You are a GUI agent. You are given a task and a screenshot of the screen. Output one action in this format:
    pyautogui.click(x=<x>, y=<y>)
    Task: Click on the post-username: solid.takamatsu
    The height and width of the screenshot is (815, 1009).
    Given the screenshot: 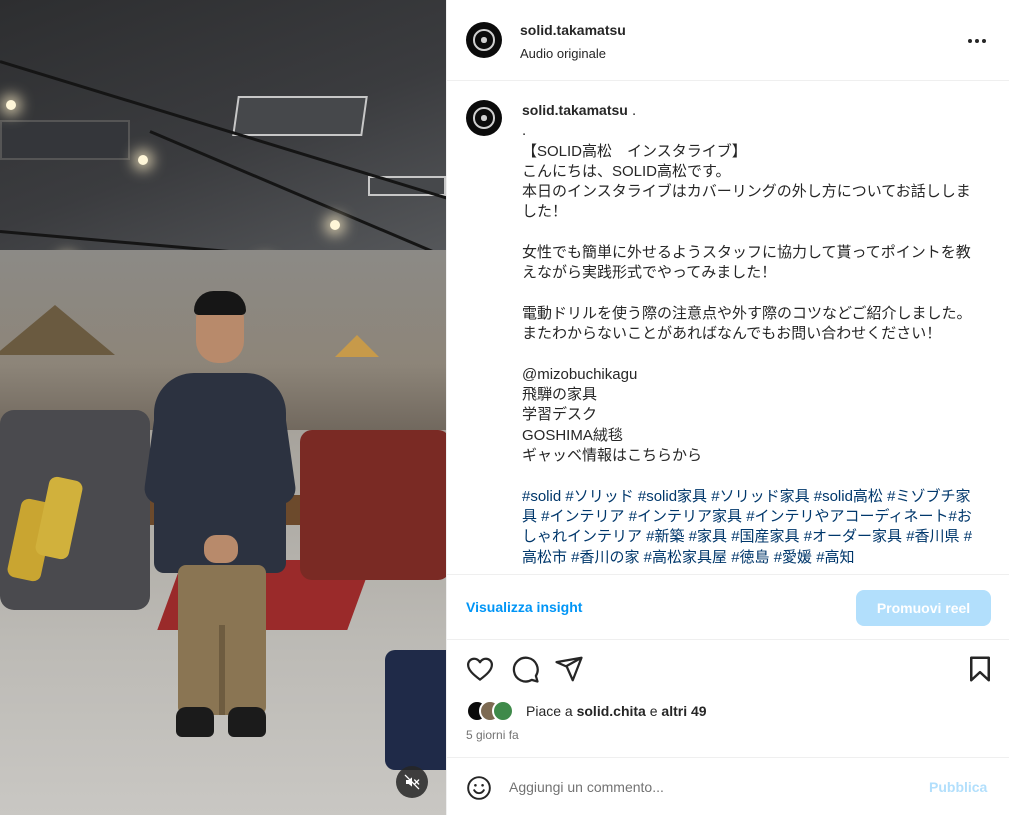 What is the action you would take?
    pyautogui.click(x=573, y=30)
    